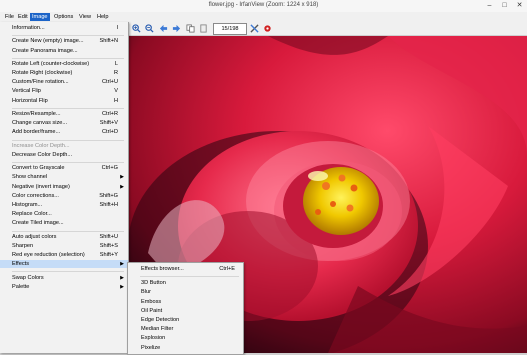  What do you see at coordinates (160, 320) in the screenshot?
I see `menu-item-label: Edge Detection` at bounding box center [160, 320].